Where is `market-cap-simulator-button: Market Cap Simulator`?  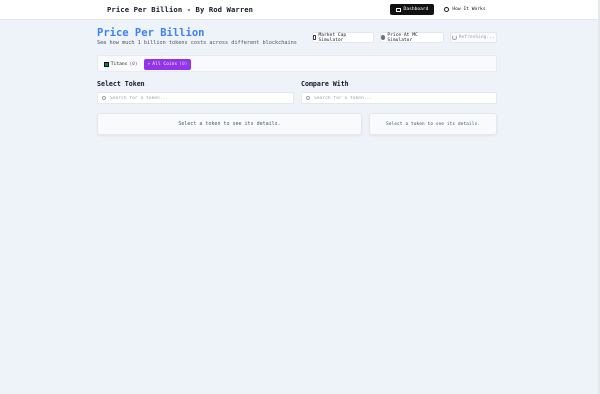
market-cap-simulator-button: Market Cap Simulator is located at coordinates (343, 37).